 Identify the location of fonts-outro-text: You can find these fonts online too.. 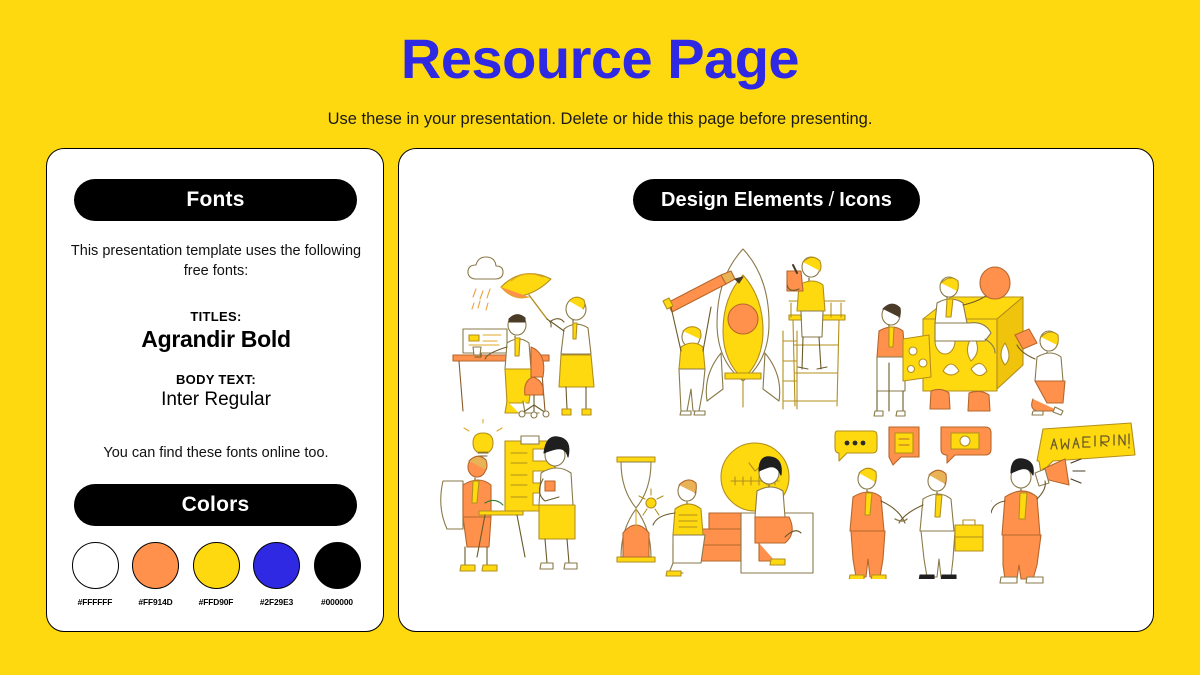
(216, 453).